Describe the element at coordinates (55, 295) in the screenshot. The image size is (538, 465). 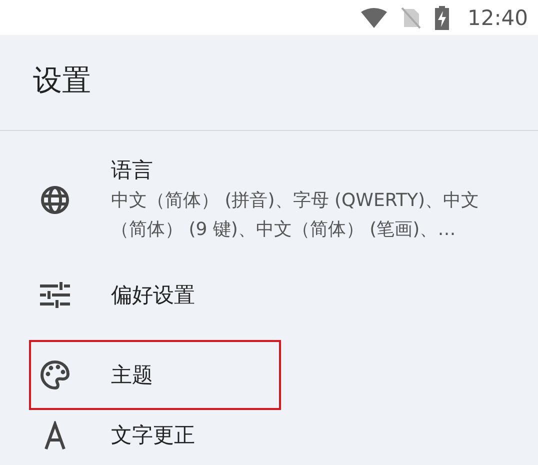
I see `sliders-icon` at that location.